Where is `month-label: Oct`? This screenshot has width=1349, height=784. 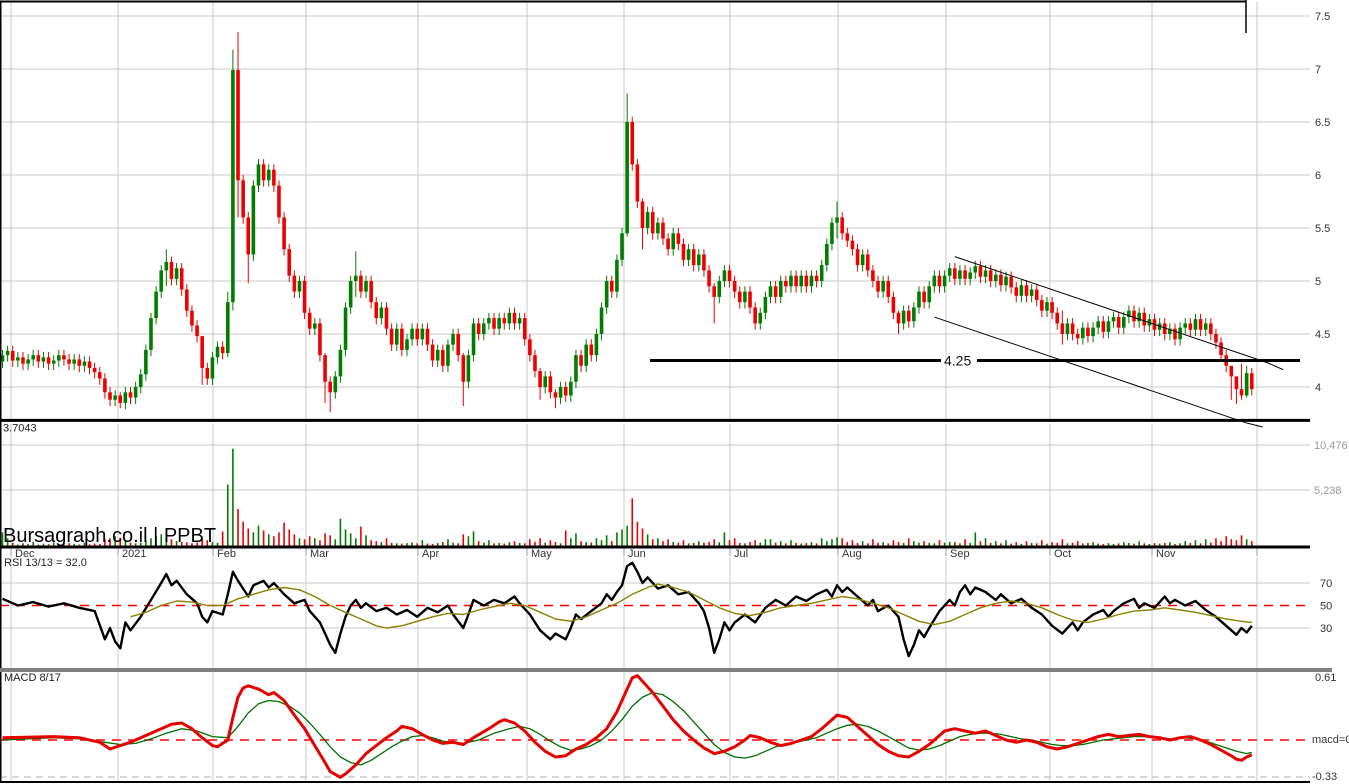 month-label: Oct is located at coordinates (1062, 554).